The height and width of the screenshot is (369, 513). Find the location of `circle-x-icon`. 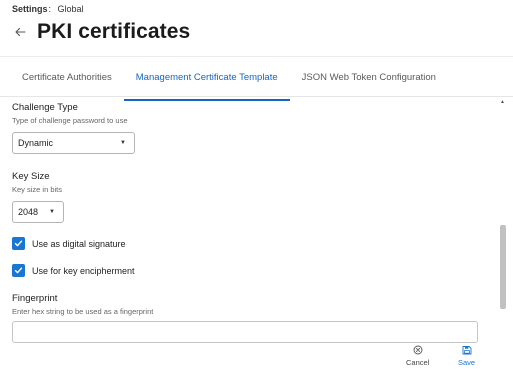

circle-x-icon is located at coordinates (418, 350).